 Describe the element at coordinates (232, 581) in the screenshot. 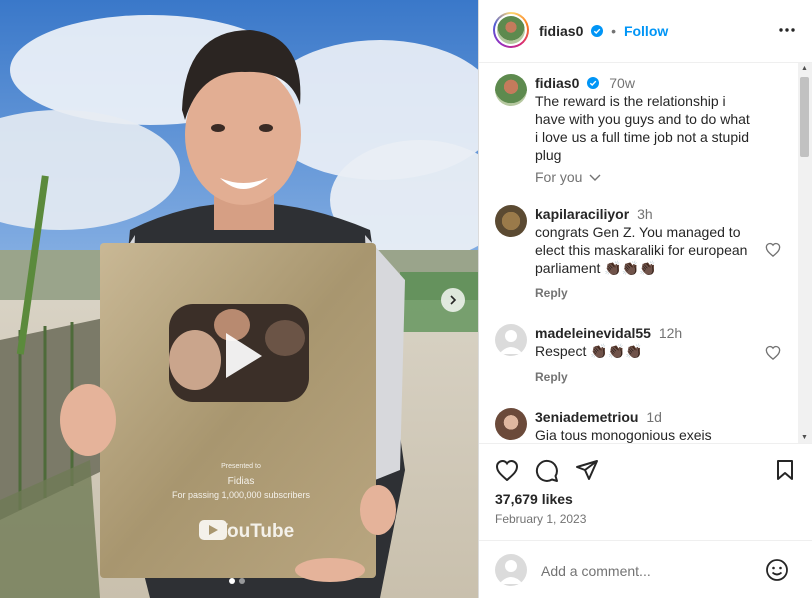

I see `carousel-dot-active` at that location.